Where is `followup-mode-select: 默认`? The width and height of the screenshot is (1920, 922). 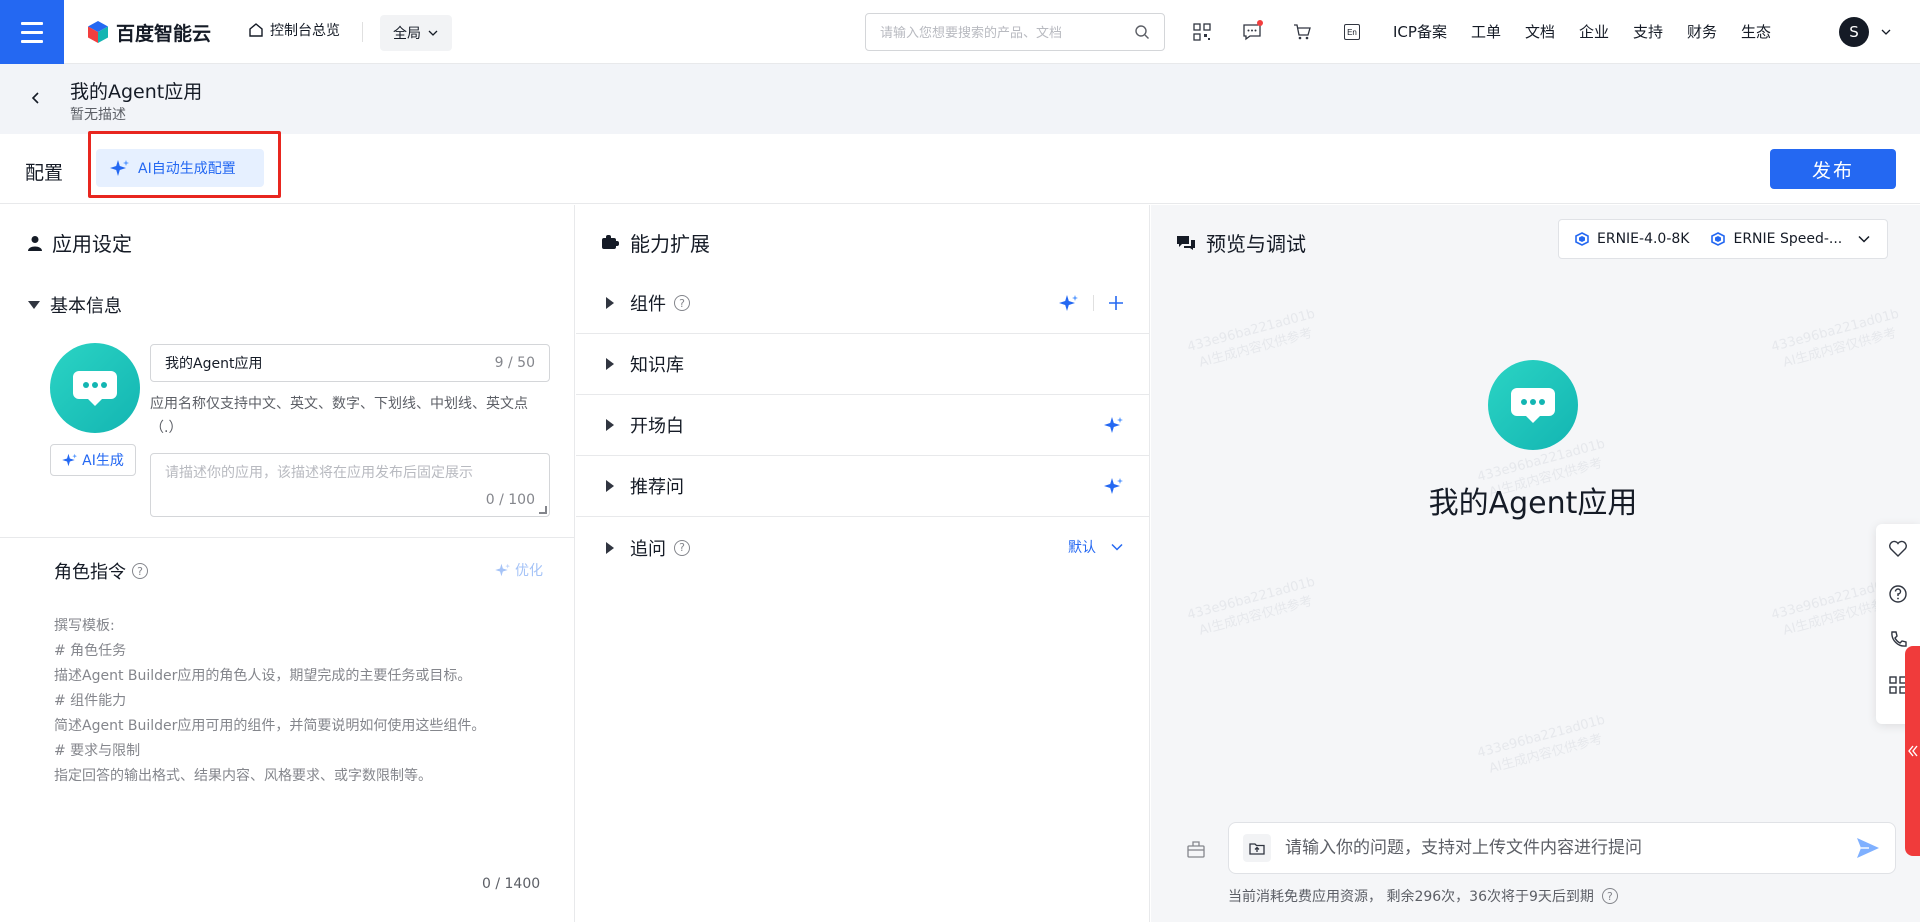
followup-mode-select: 默认 is located at coordinates (1096, 547).